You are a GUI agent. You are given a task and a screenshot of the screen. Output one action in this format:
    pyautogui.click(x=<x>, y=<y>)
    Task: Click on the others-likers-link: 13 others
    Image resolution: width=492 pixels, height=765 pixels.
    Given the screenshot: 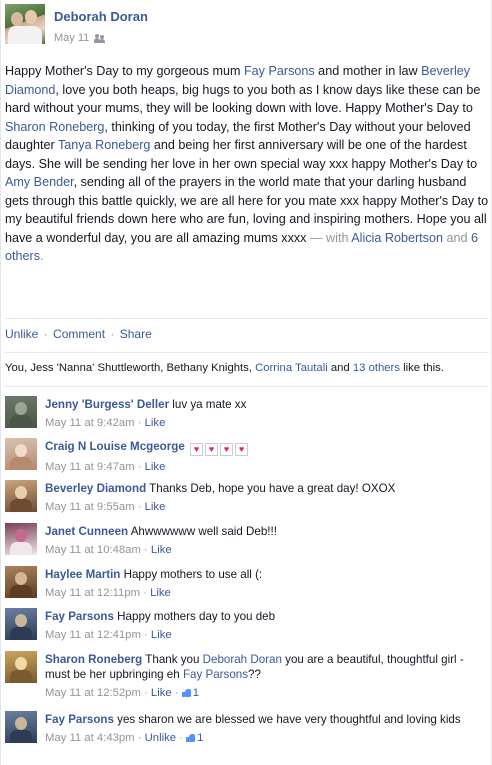 What is the action you would take?
    pyautogui.click(x=376, y=368)
    